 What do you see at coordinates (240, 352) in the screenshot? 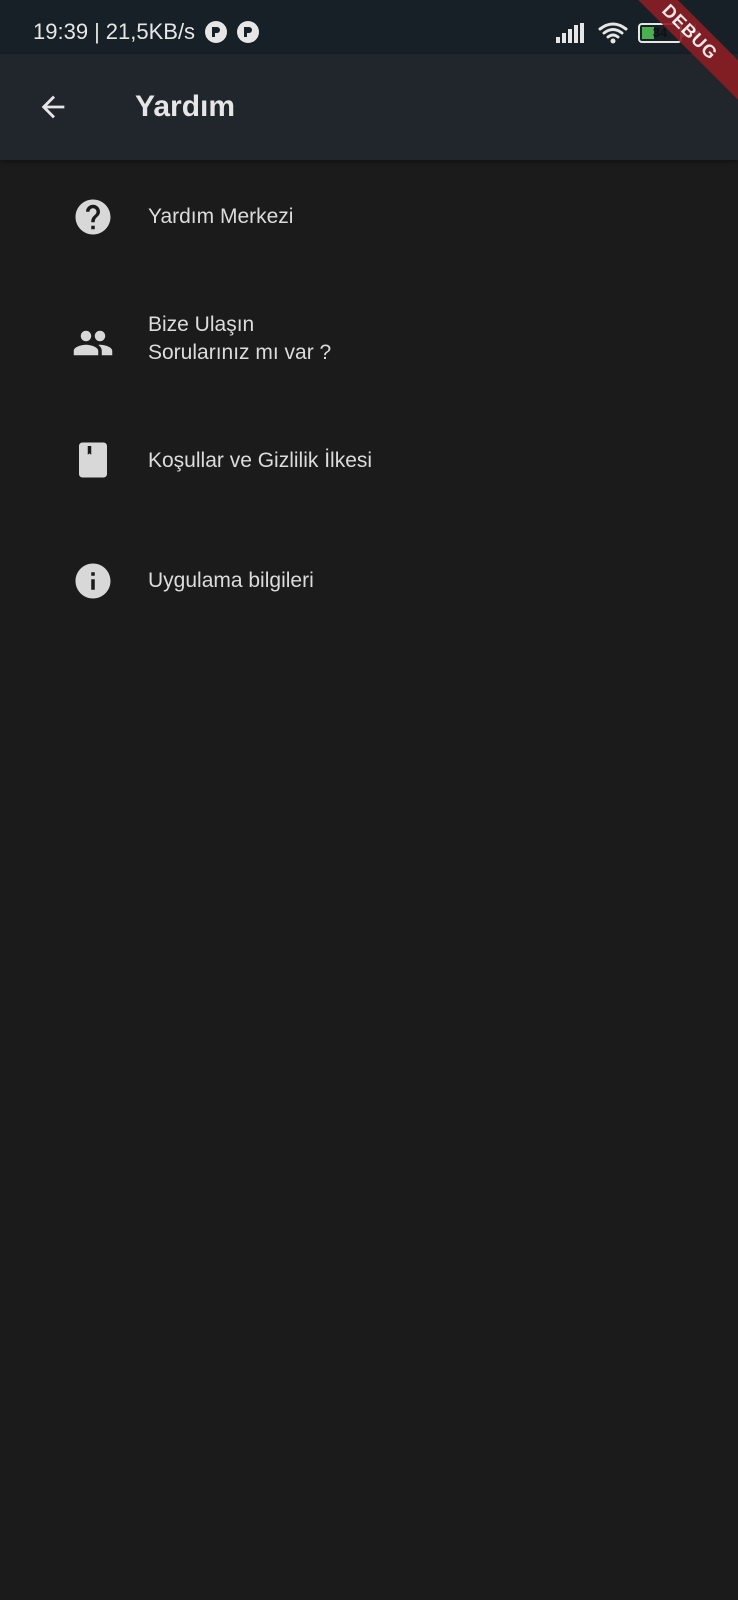
I see `menu-item-sublabel: Sorularınız mı var ?` at bounding box center [240, 352].